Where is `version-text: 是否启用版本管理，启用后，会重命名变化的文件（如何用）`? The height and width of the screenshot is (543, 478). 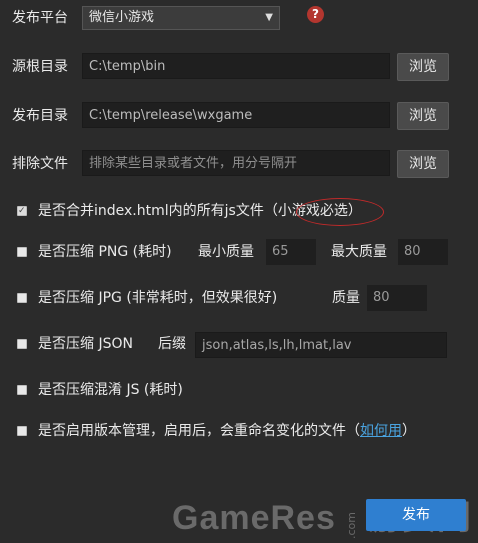
version-text: 是否启用版本管理，启用后，会重命名变化的文件（如何用） is located at coordinates (227, 431).